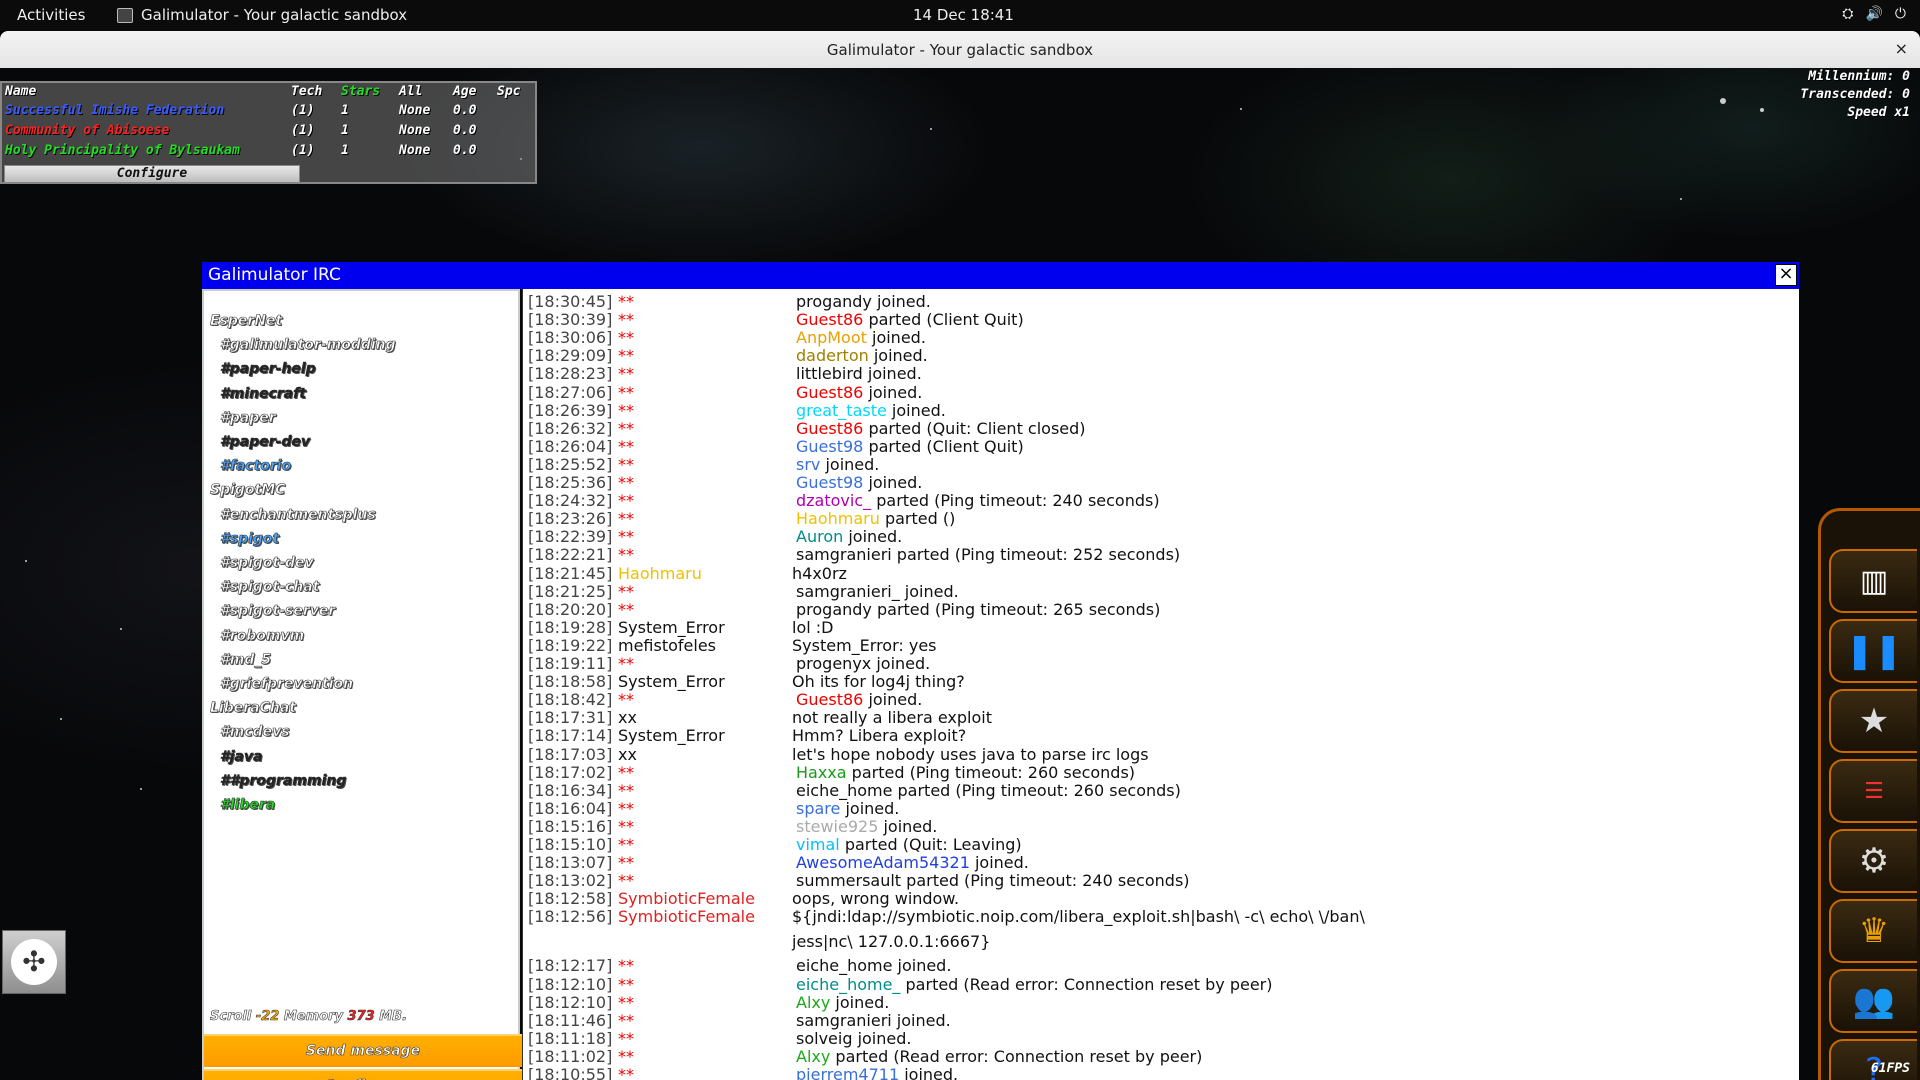  I want to click on channel-item: #libera, so click(248, 805).